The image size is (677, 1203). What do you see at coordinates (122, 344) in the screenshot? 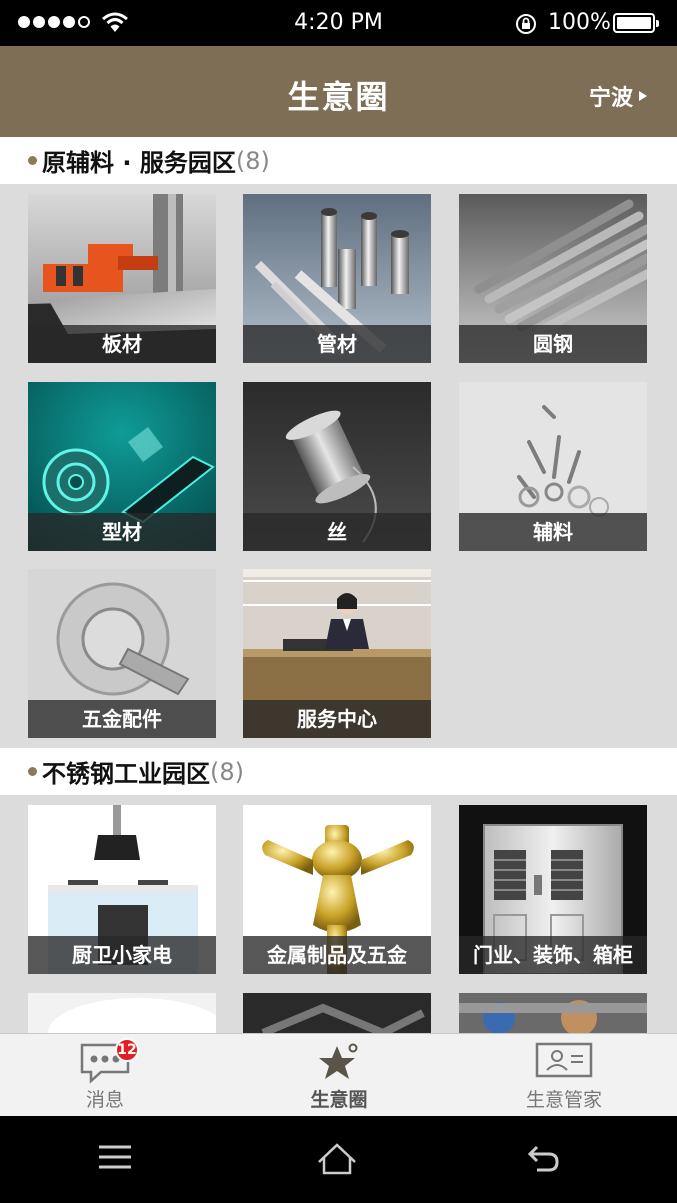
I see `tile-label: 板材` at bounding box center [122, 344].